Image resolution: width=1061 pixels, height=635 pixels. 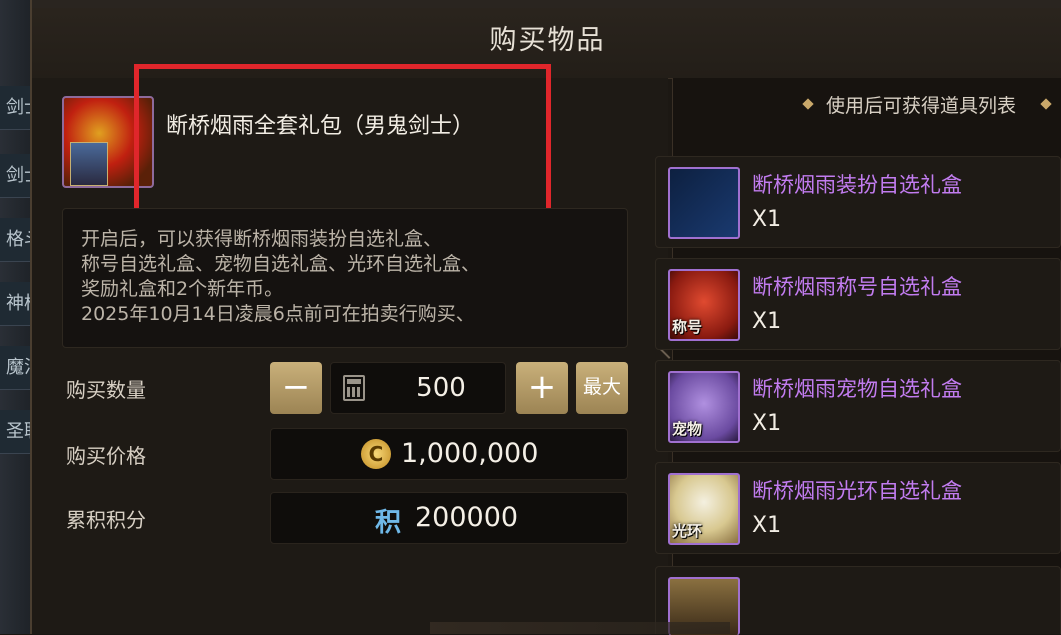 What do you see at coordinates (704, 305) in the screenshot?
I see `gift-box-red-icon: 称号` at bounding box center [704, 305].